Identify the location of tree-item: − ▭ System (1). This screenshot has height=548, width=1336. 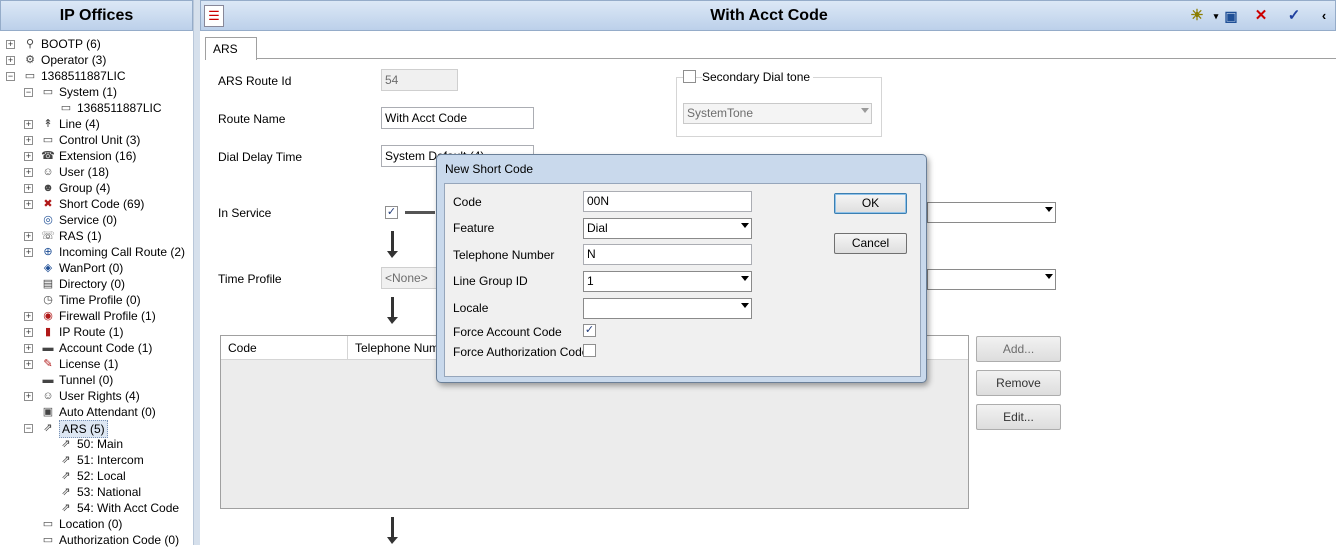
(97, 92).